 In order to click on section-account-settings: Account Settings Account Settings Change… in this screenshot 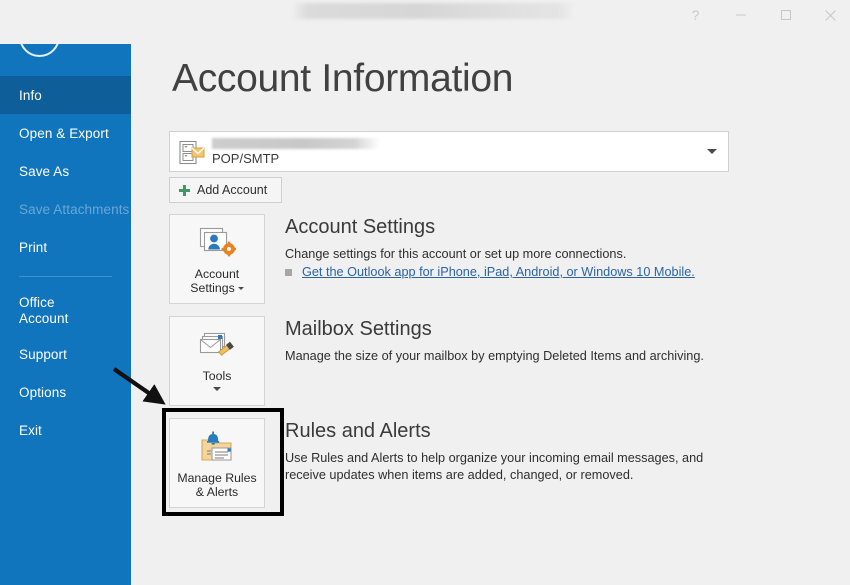, I will do `click(479, 260)`.